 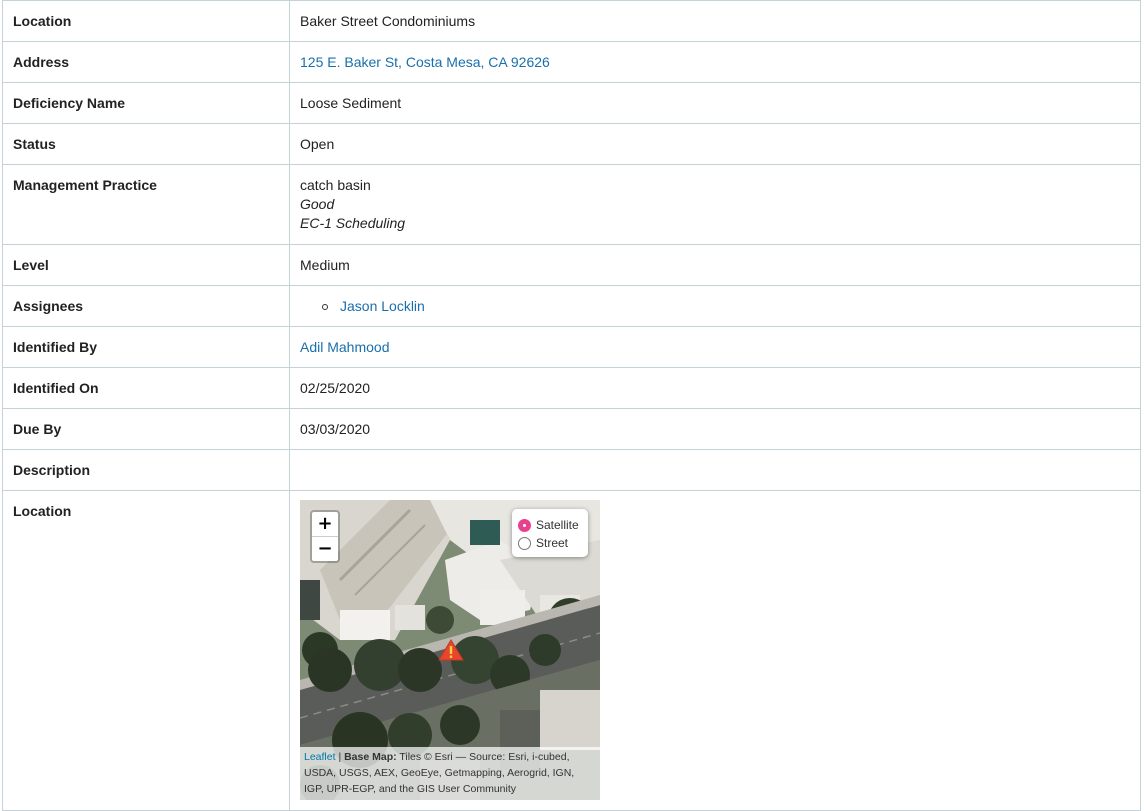 I want to click on description-value, so click(x=715, y=470).